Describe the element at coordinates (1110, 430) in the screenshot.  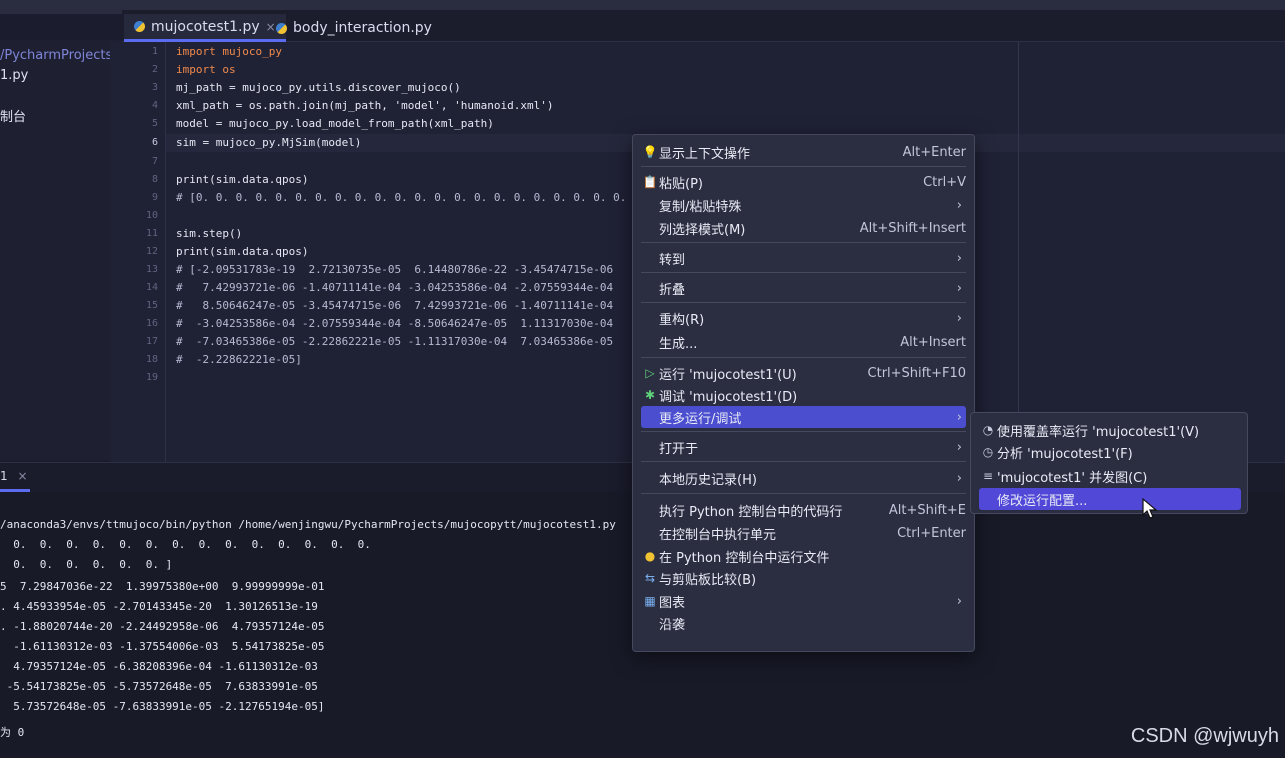
I see `submenu-item-run-with-coverage: ◔ 使用覆盖率运行 'mujocotest1'(V)` at that location.